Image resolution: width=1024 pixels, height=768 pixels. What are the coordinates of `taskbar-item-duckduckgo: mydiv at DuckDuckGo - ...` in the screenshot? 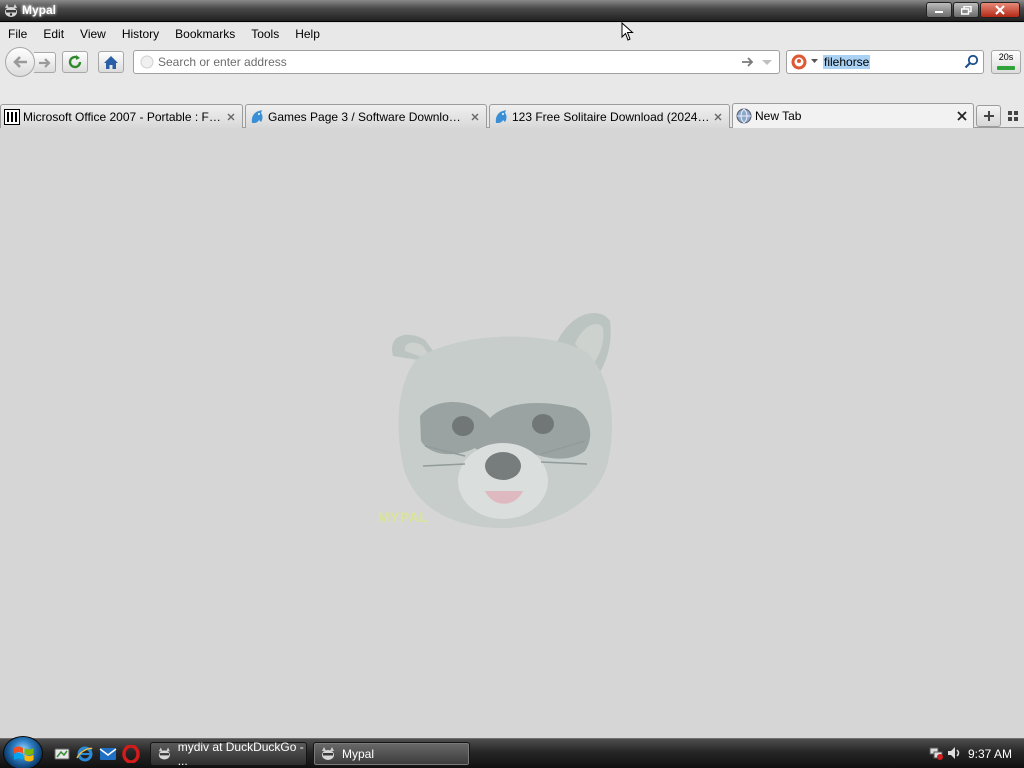 It's located at (228, 754).